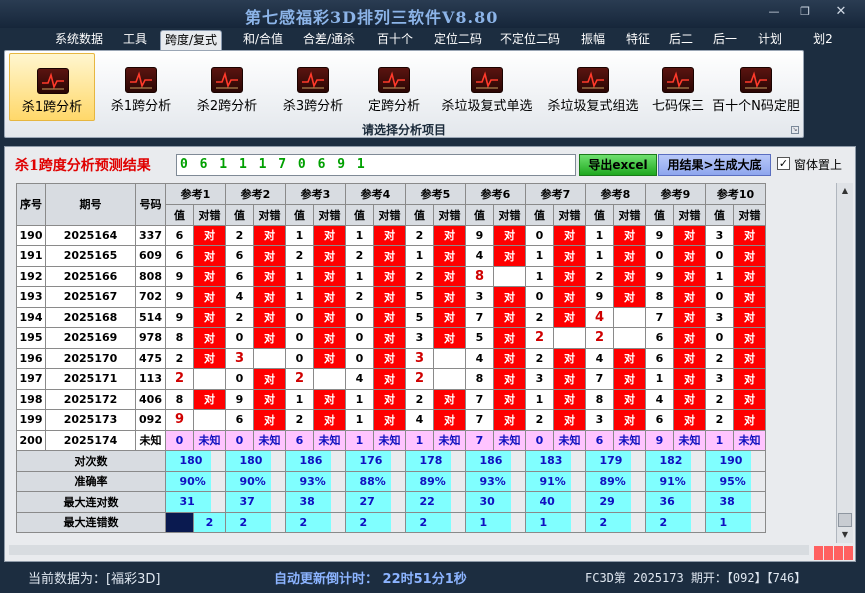 The width and height of the screenshot is (865, 593). I want to click on menu-item-5: 百十个, so click(395, 40).